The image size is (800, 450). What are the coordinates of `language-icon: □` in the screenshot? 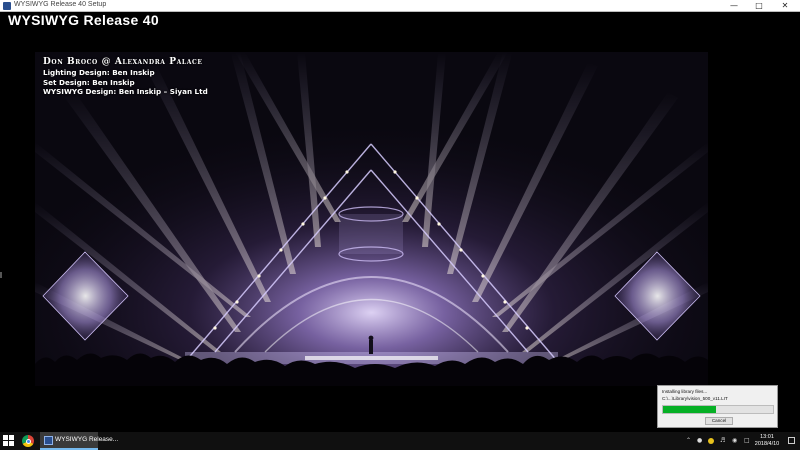 It's located at (747, 440).